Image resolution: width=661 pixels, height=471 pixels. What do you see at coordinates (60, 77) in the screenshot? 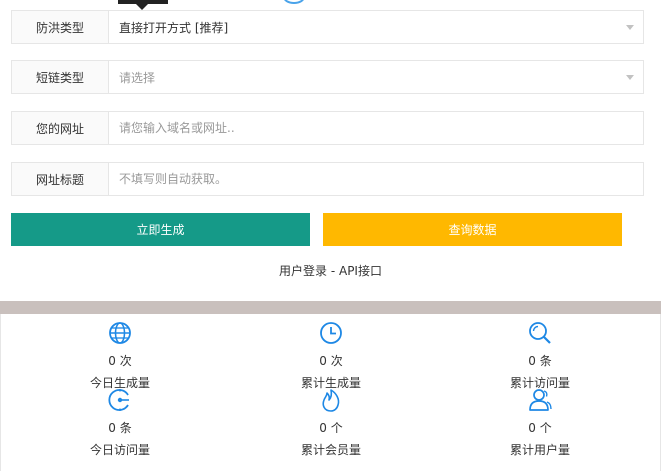
I see `field-label: 短链类型` at bounding box center [60, 77].